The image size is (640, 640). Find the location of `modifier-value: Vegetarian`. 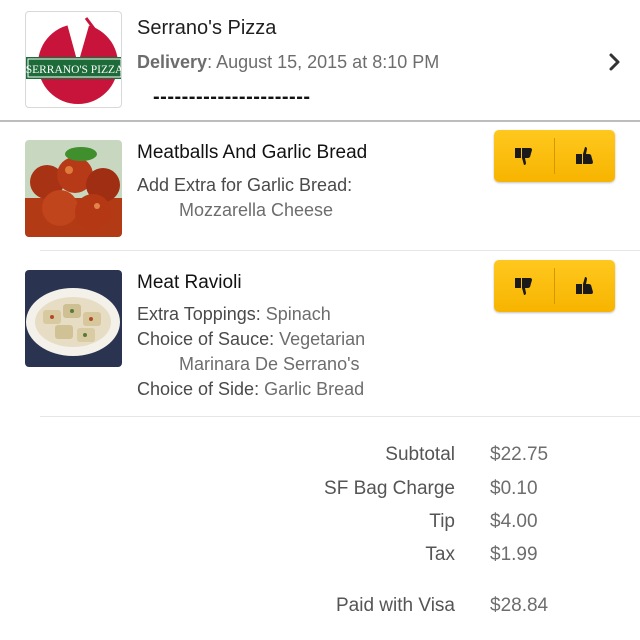

modifier-value: Vegetarian is located at coordinates (320, 339).